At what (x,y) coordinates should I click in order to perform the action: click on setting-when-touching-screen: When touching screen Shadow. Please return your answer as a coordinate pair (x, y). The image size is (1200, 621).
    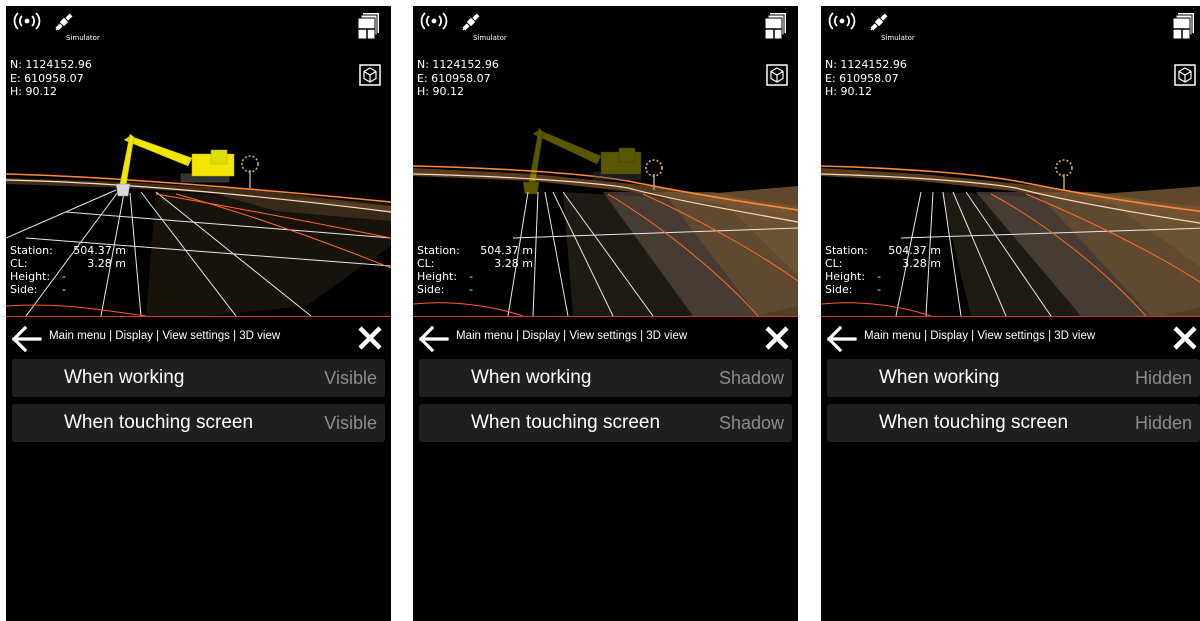
    Looking at the image, I should click on (605, 423).